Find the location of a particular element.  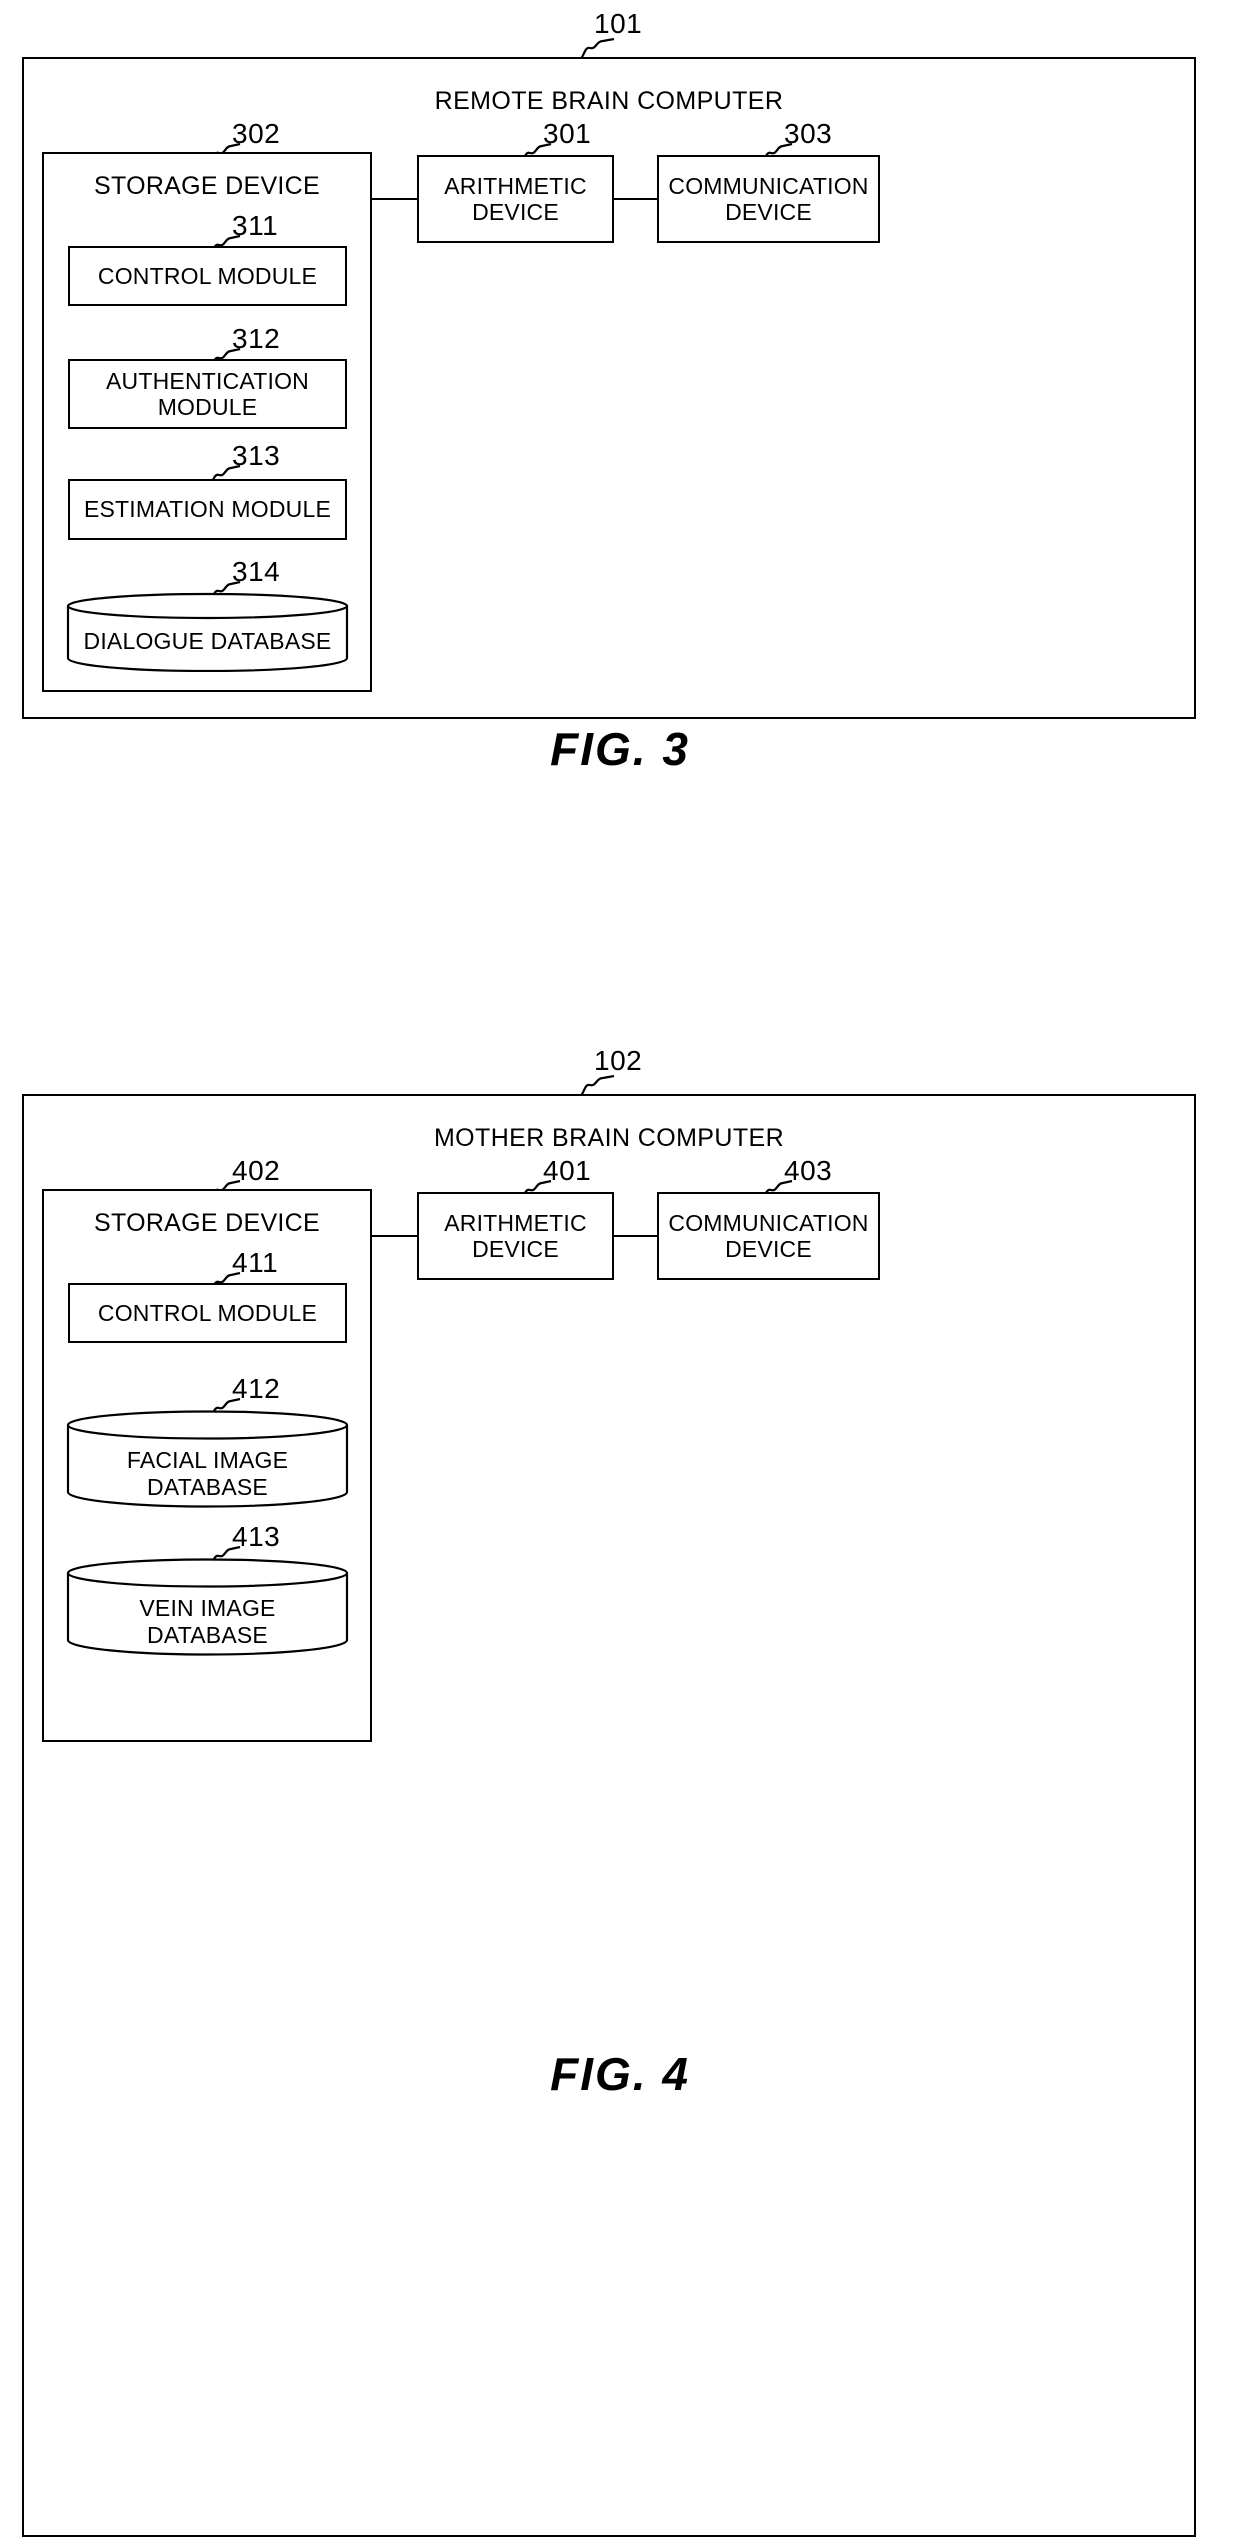

ref-callout-database-314: 314 is located at coordinates (256, 572).